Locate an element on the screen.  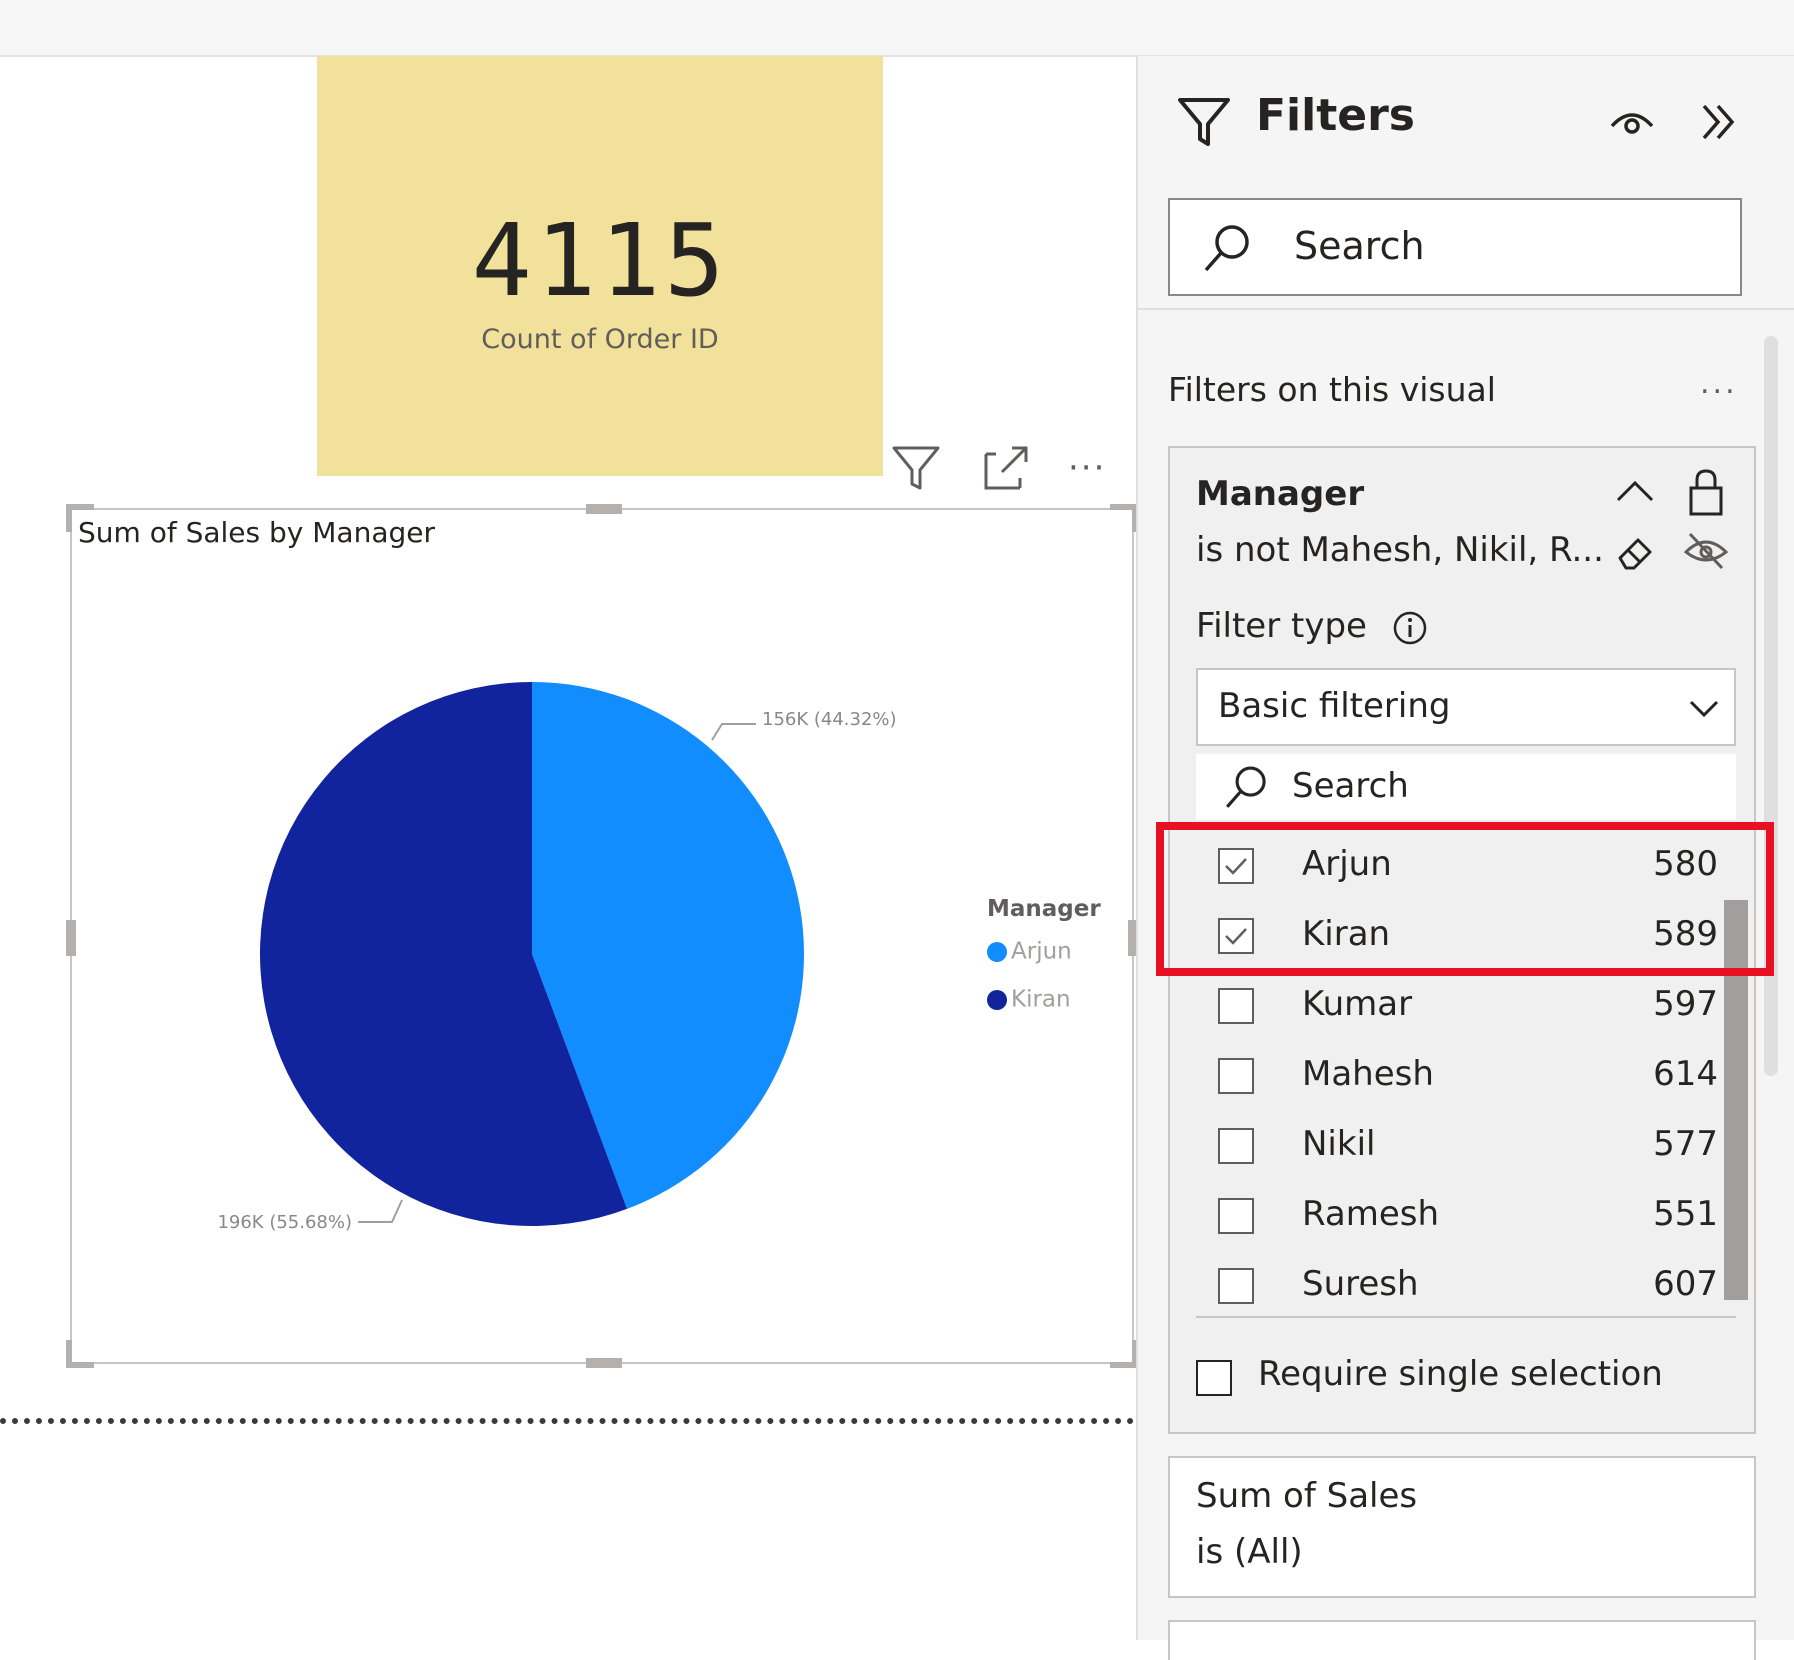
selection-highlight-box is located at coordinates (1465, 899).